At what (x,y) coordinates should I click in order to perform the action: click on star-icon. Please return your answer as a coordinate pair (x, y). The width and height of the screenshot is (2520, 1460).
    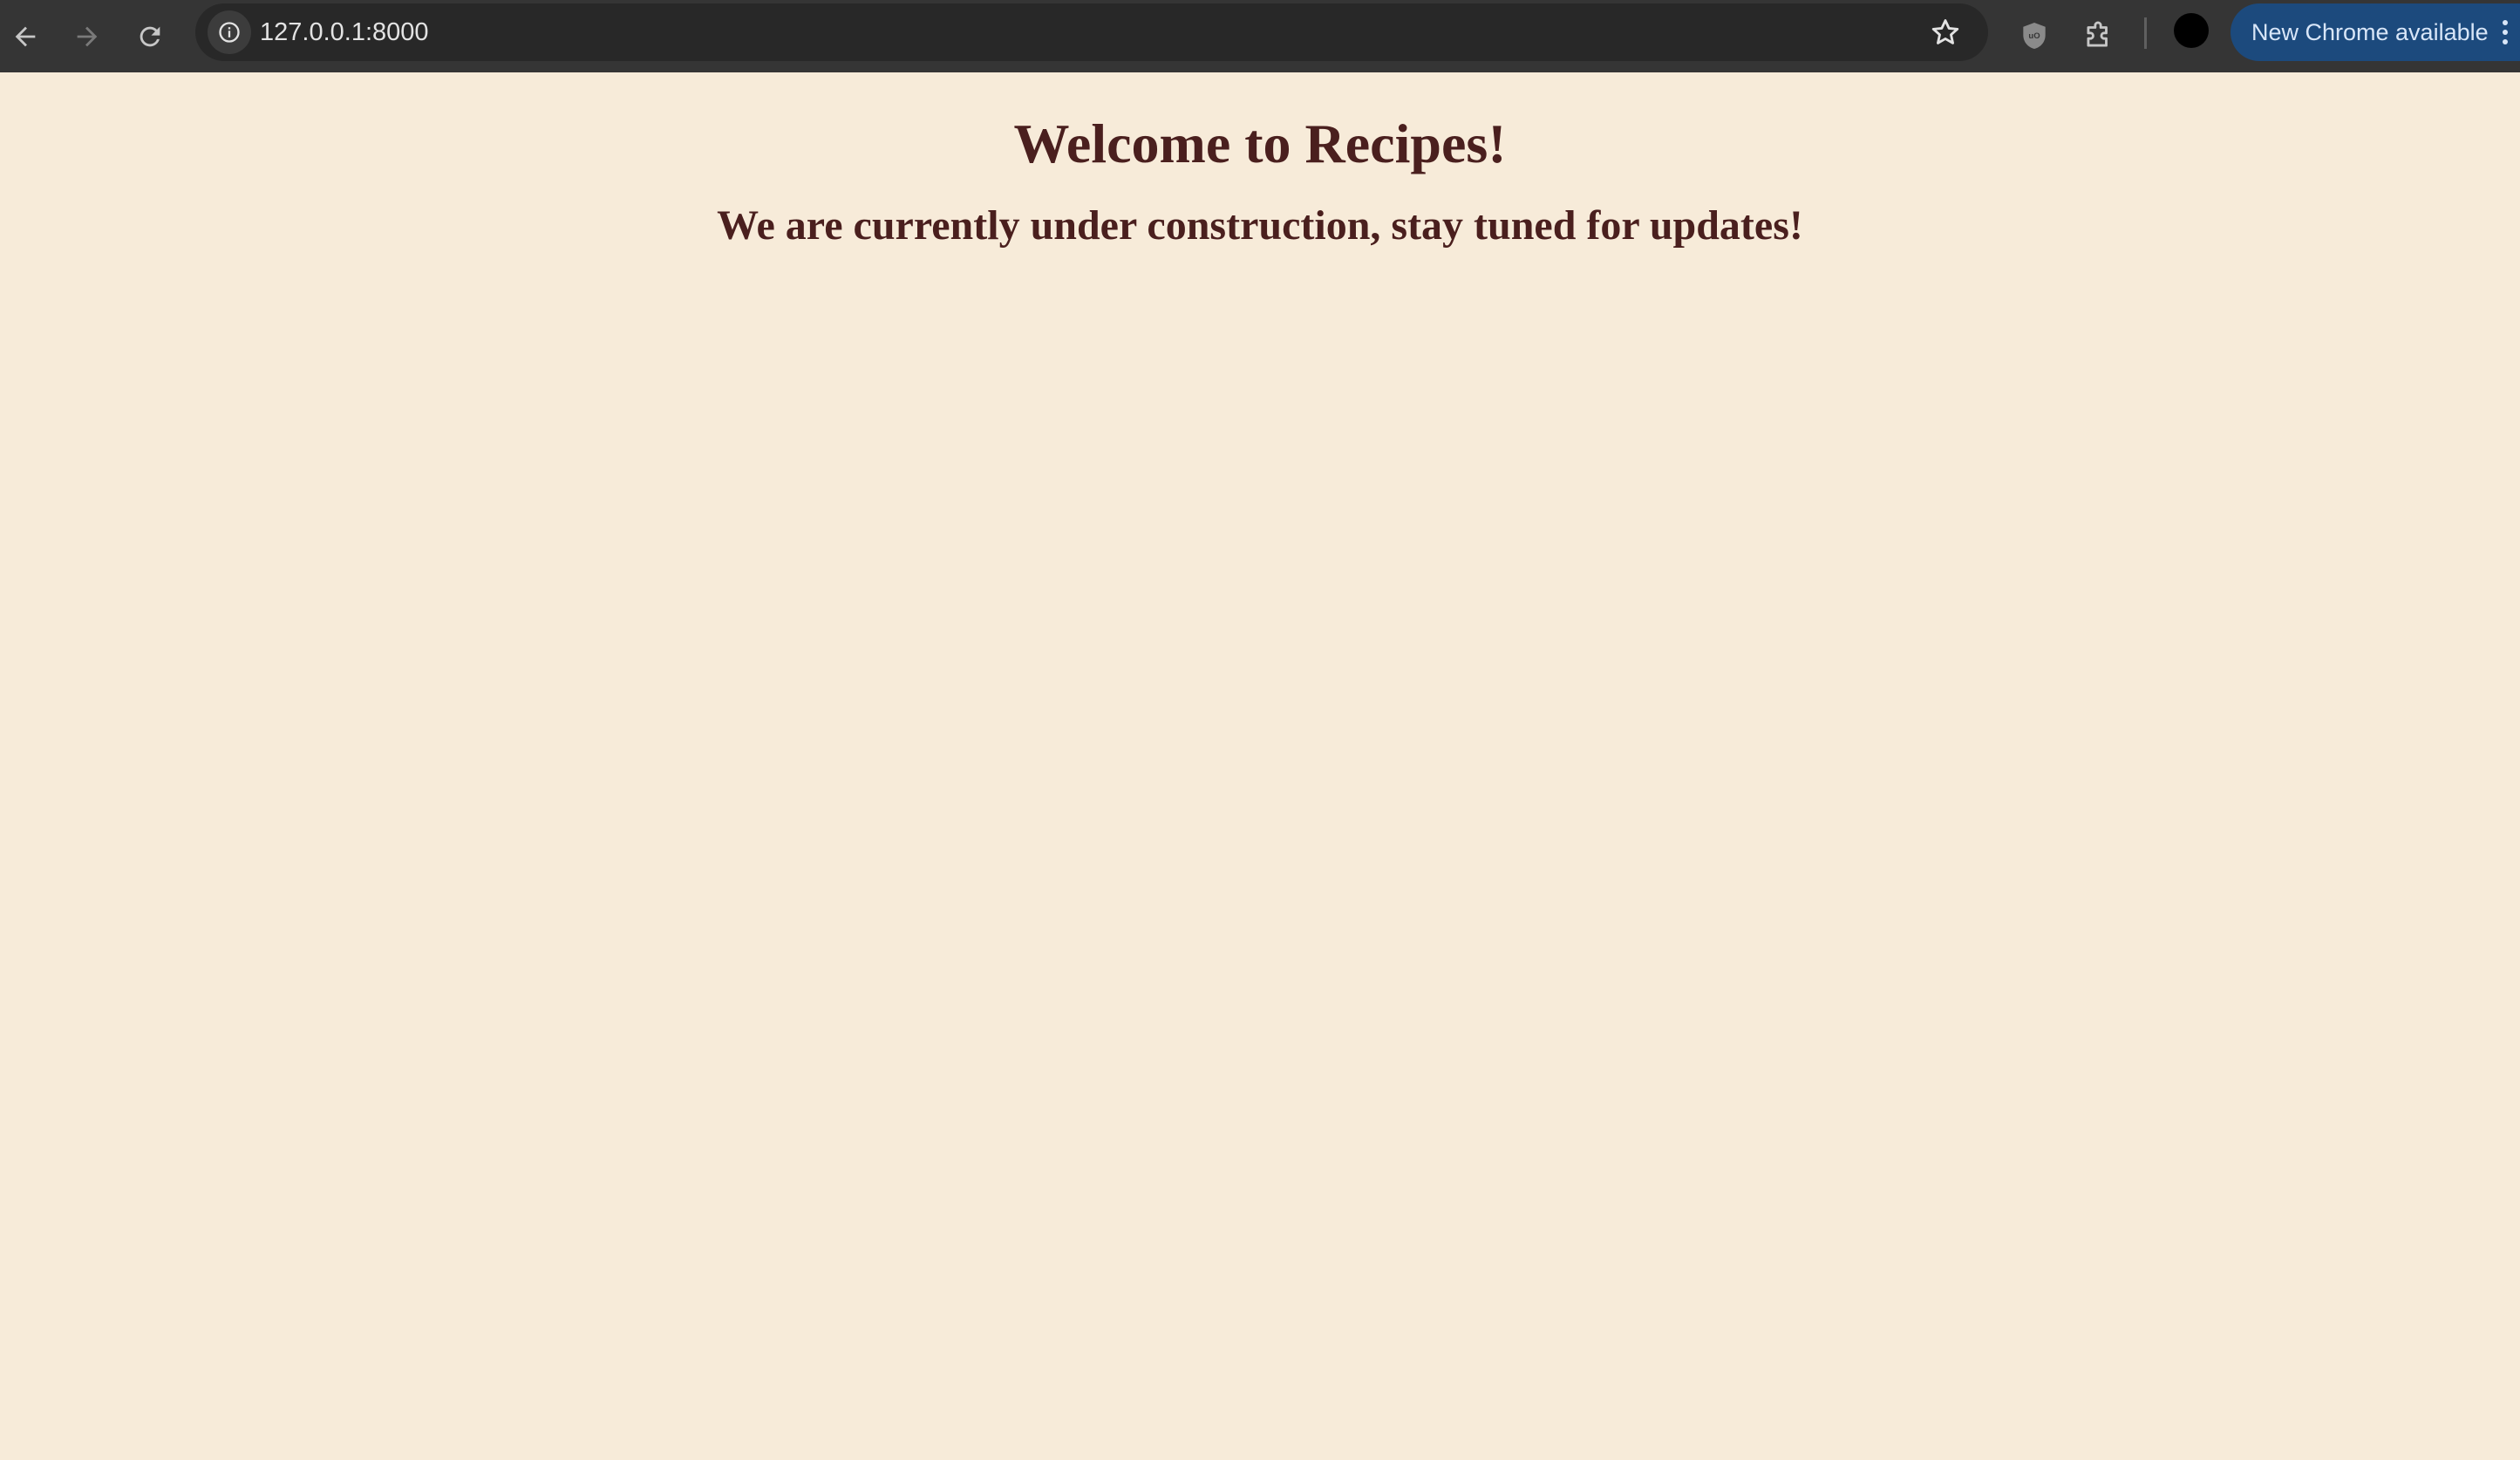
    Looking at the image, I should click on (1945, 32).